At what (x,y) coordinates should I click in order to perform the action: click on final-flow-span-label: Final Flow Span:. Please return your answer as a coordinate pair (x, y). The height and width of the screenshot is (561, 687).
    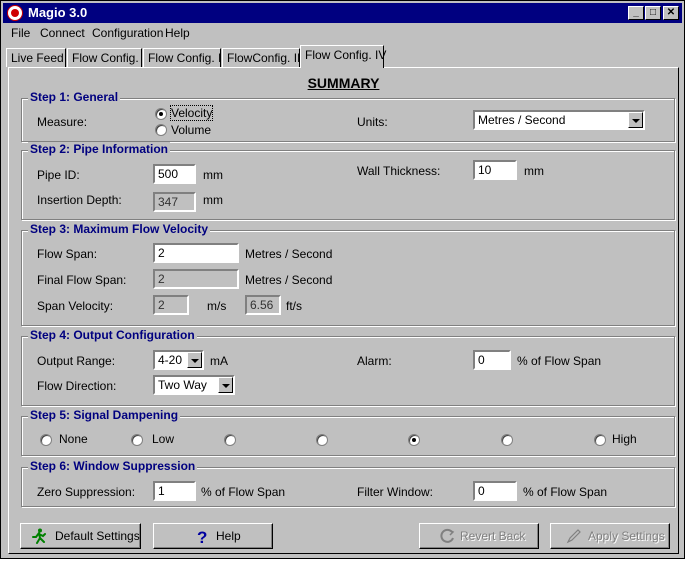
    Looking at the image, I should click on (82, 280).